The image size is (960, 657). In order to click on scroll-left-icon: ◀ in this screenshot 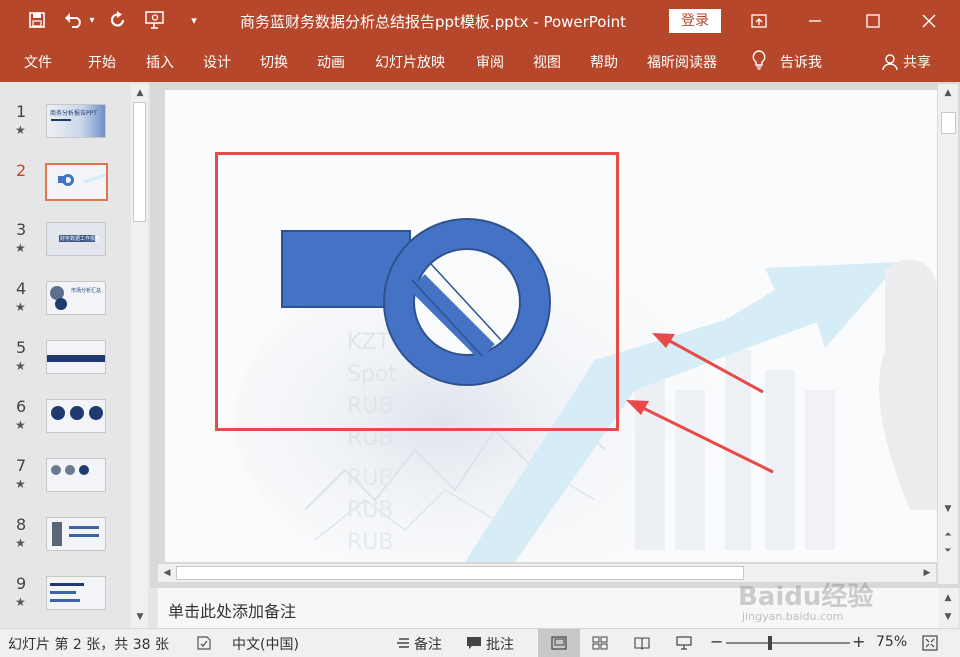, I will do `click(167, 573)`.